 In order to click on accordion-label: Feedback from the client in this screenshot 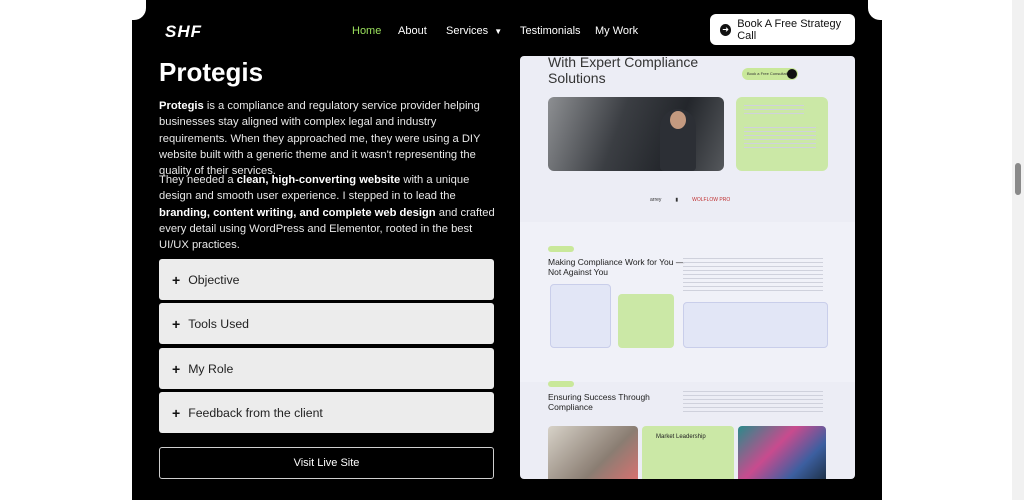, I will do `click(255, 412)`.